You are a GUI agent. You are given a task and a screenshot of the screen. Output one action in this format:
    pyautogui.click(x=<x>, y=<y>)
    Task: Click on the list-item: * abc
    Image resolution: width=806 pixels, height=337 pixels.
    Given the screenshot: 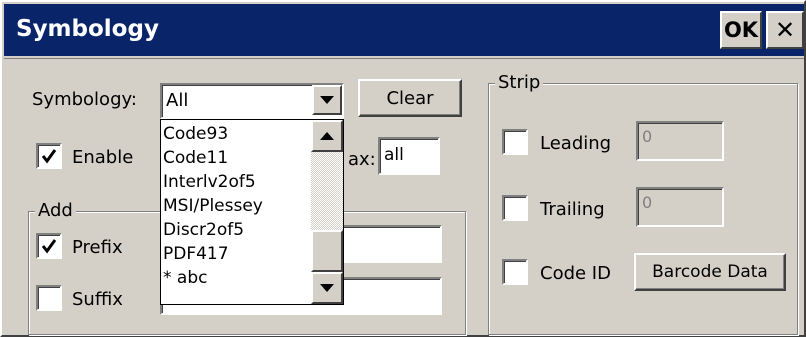 What is the action you would take?
    pyautogui.click(x=185, y=278)
    